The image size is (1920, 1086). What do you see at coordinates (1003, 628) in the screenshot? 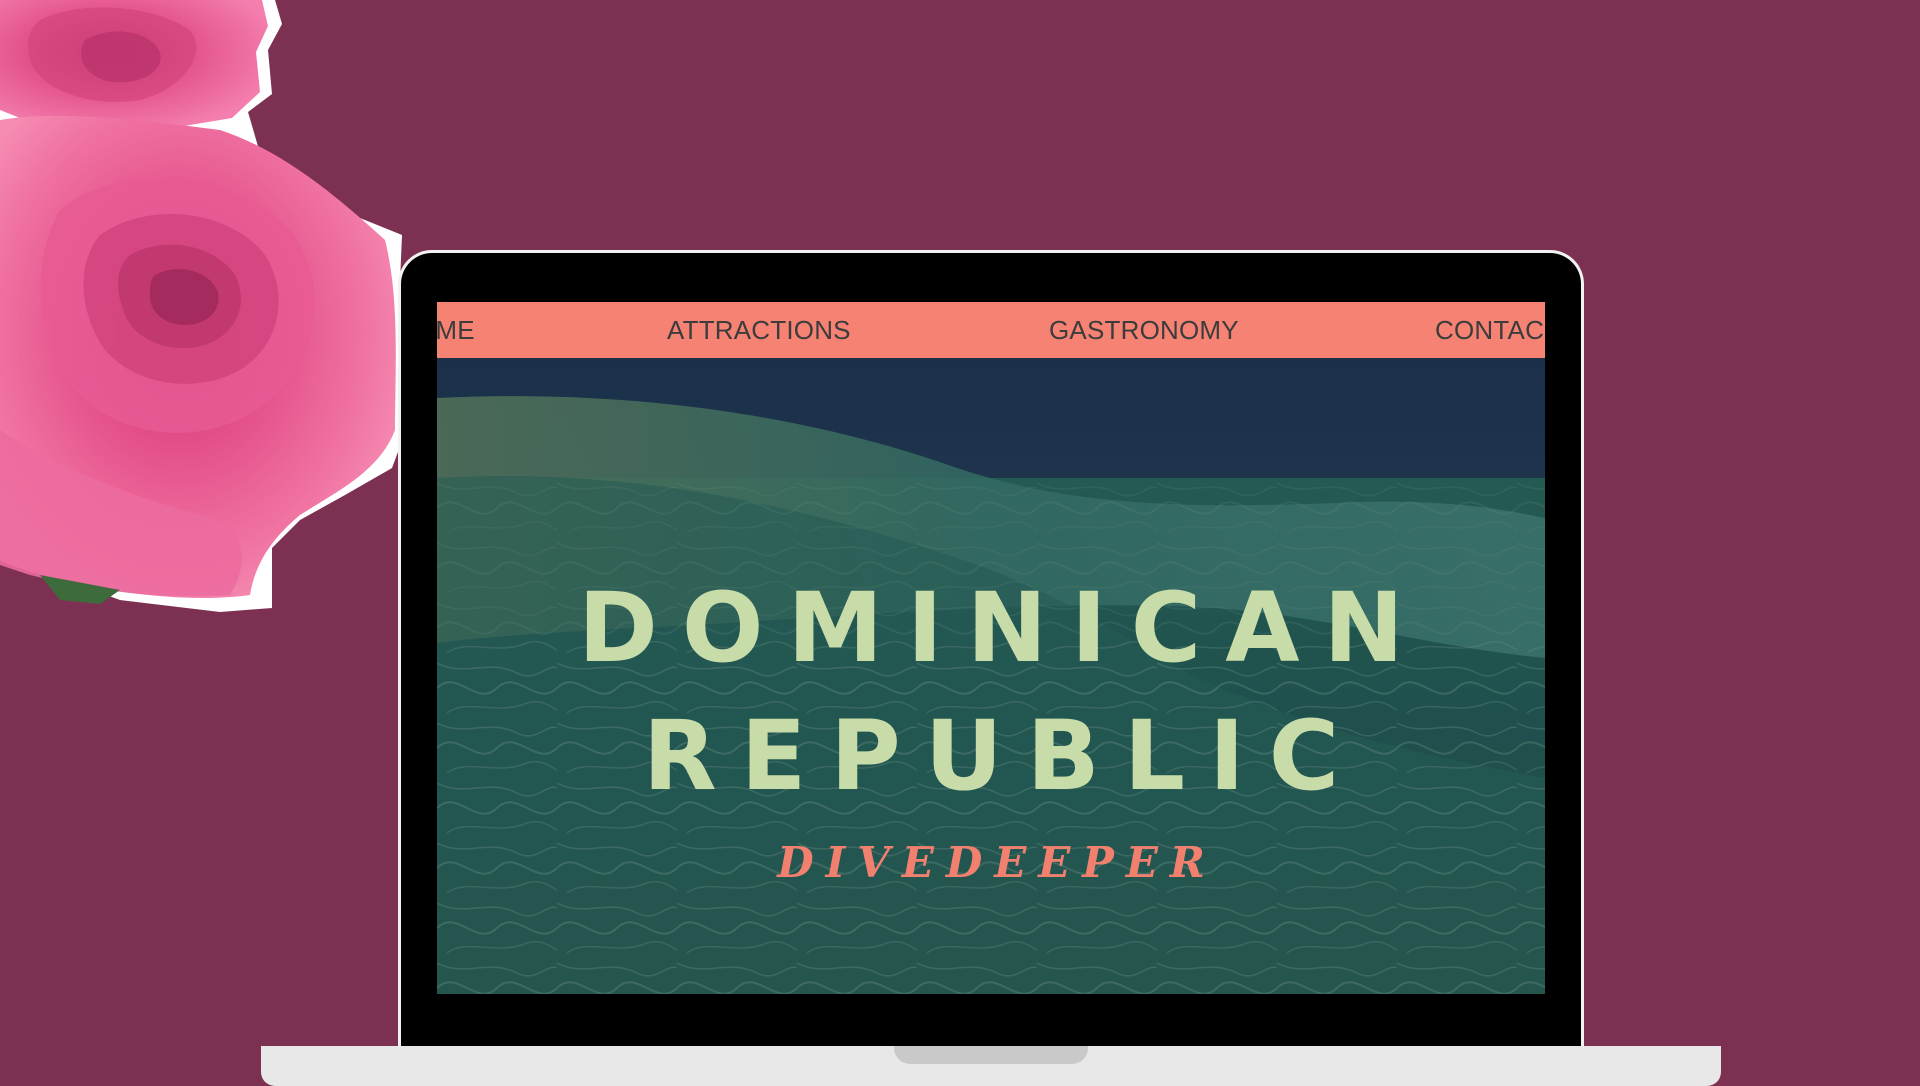
I see `hero-title-line-1: DOMINICAN` at bounding box center [1003, 628].